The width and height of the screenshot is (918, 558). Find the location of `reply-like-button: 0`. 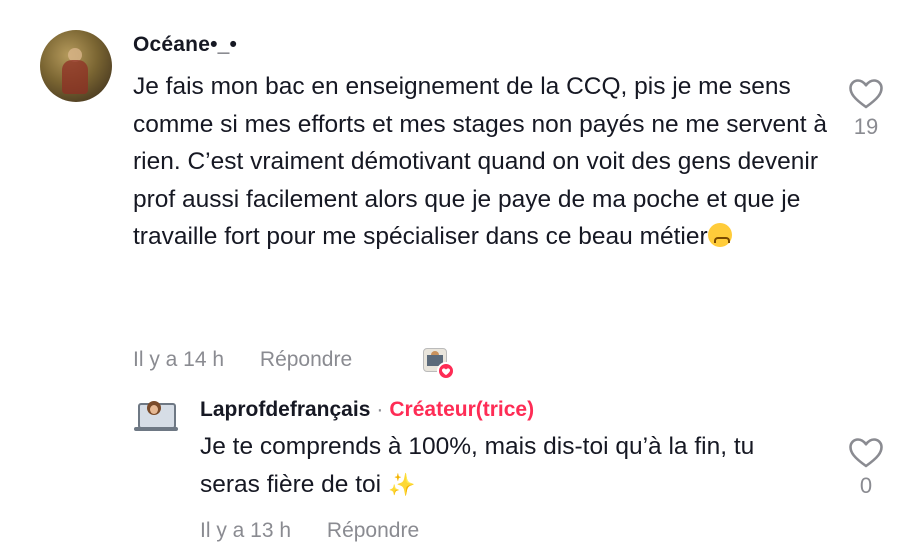

reply-like-button: 0 is located at coordinates (866, 468).